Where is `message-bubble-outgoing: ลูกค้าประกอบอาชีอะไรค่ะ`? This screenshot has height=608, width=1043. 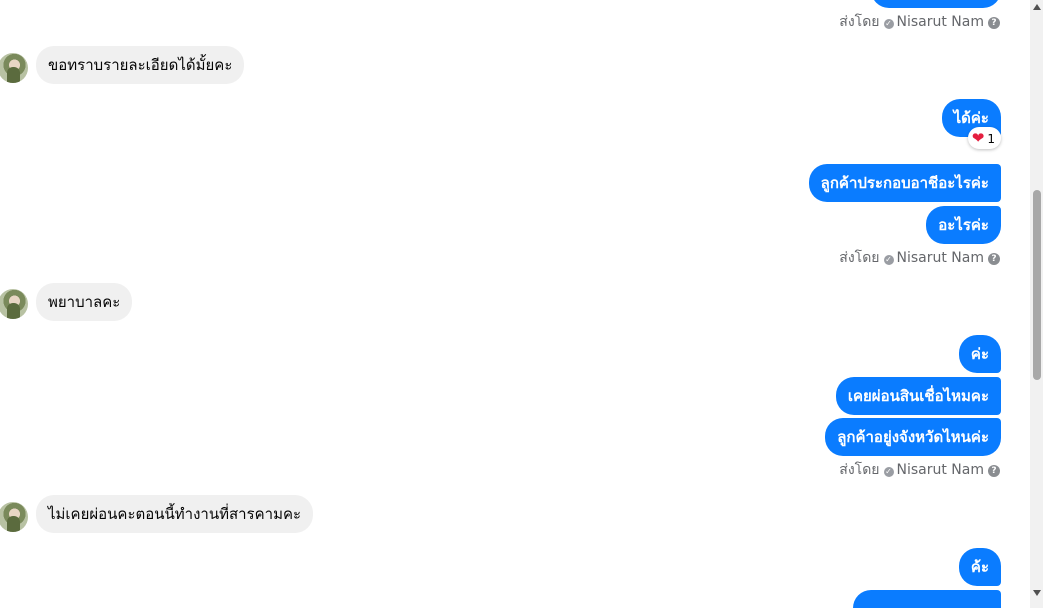
message-bubble-outgoing: ลูกค้าประกอบอาชีอะไรค่ะ is located at coordinates (904, 183).